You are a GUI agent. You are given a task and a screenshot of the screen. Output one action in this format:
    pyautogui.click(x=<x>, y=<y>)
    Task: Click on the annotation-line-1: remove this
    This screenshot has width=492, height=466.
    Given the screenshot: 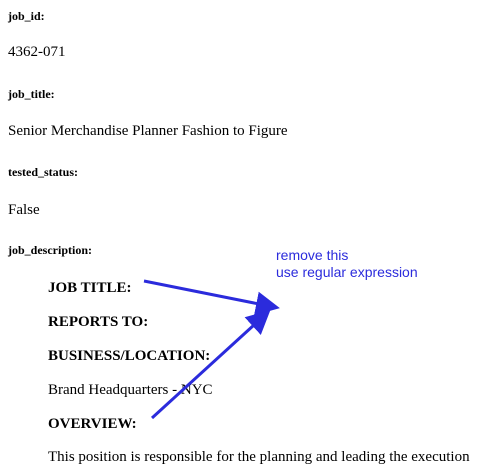 What is the action you would take?
    pyautogui.click(x=312, y=255)
    